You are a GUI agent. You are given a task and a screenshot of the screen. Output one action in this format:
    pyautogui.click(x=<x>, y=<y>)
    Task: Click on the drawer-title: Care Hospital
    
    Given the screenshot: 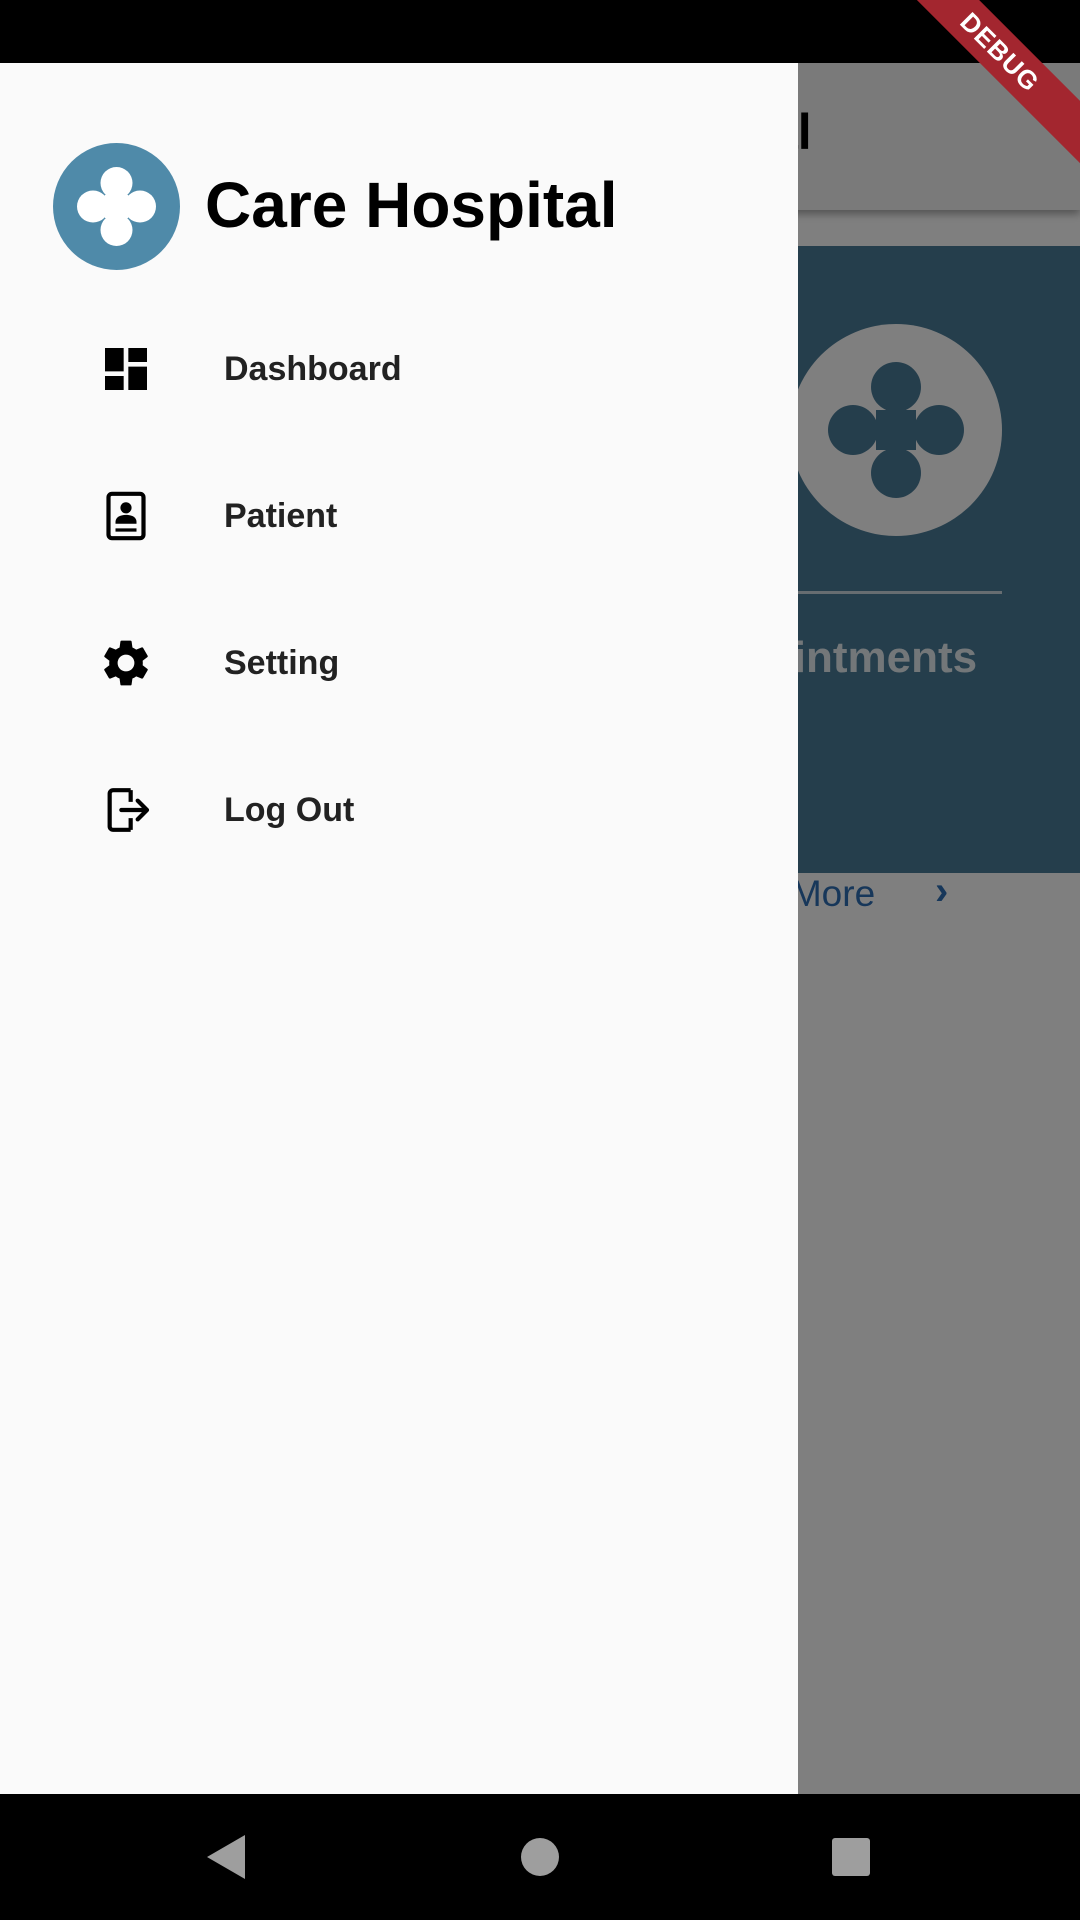 What is the action you would take?
    pyautogui.click(x=411, y=205)
    